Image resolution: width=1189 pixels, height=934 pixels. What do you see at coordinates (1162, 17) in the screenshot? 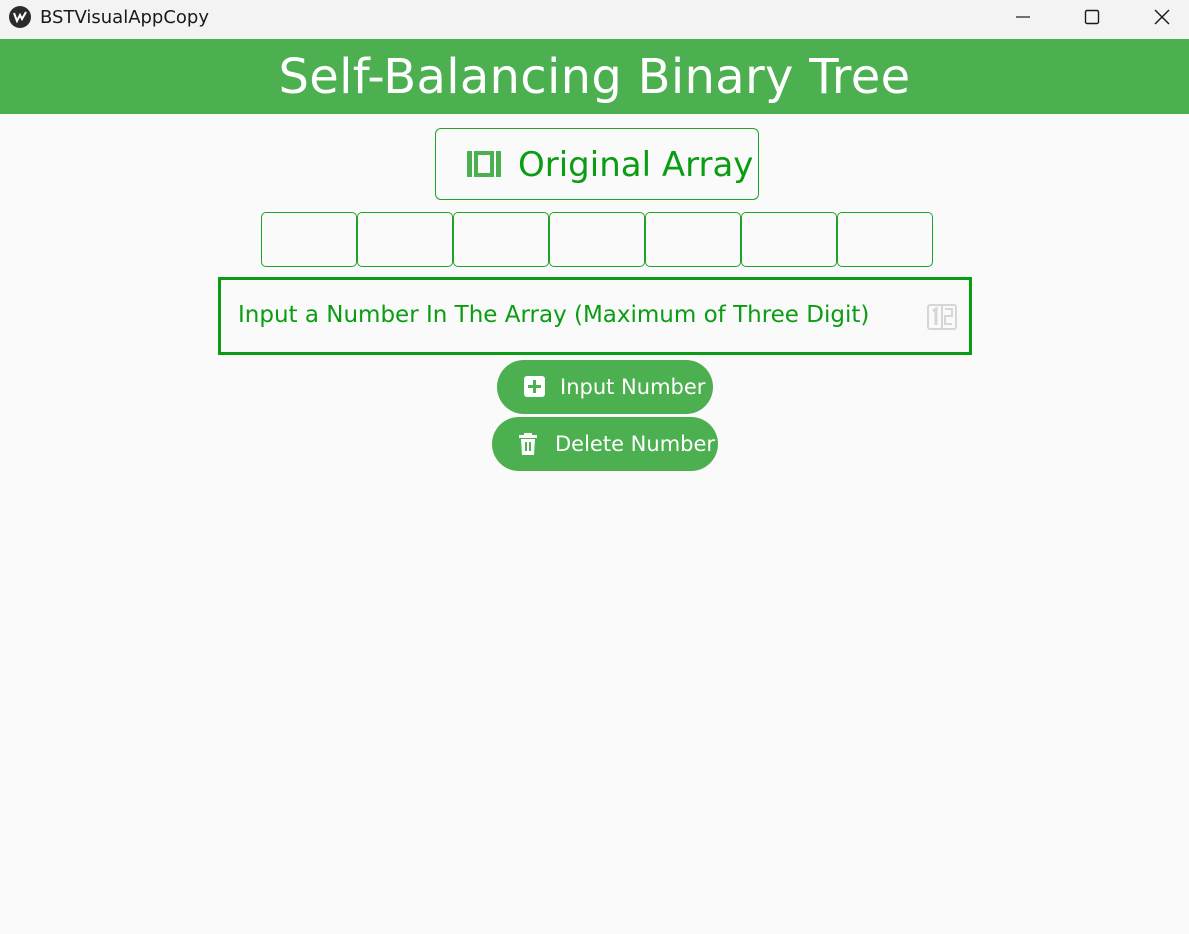
I see `close-icon` at bounding box center [1162, 17].